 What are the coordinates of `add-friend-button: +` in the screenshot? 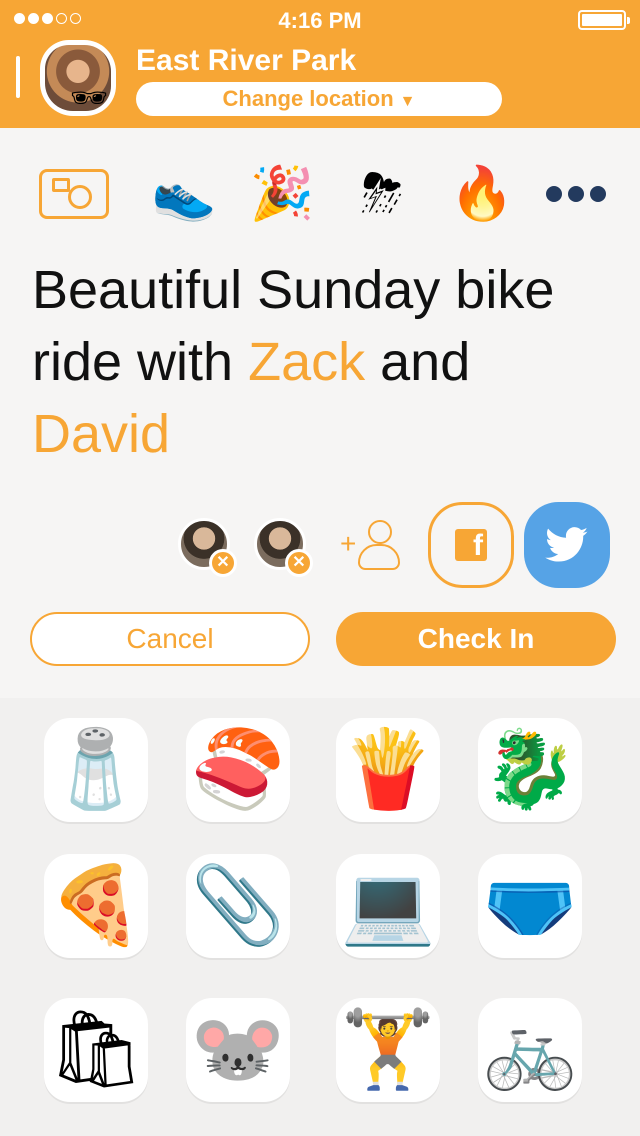 It's located at (373, 545).